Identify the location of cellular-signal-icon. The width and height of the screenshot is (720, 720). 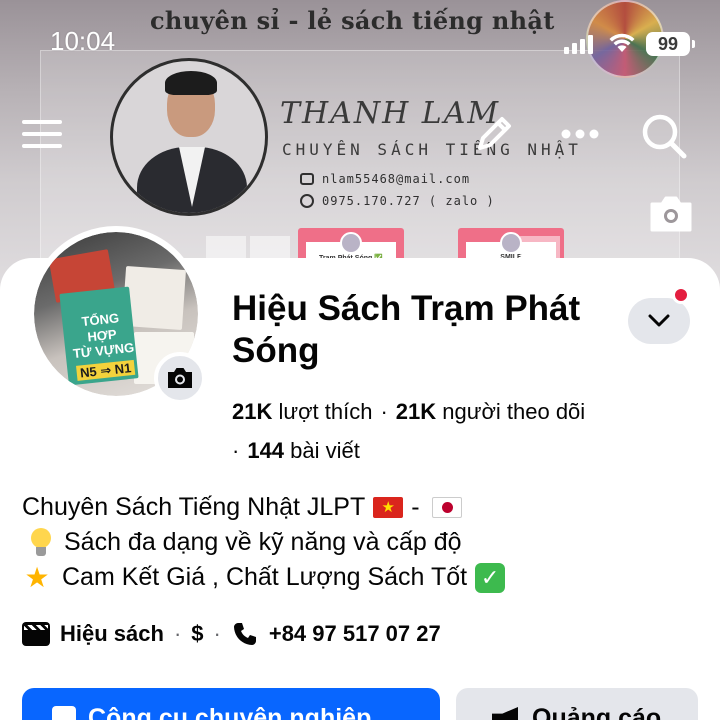
(578, 44).